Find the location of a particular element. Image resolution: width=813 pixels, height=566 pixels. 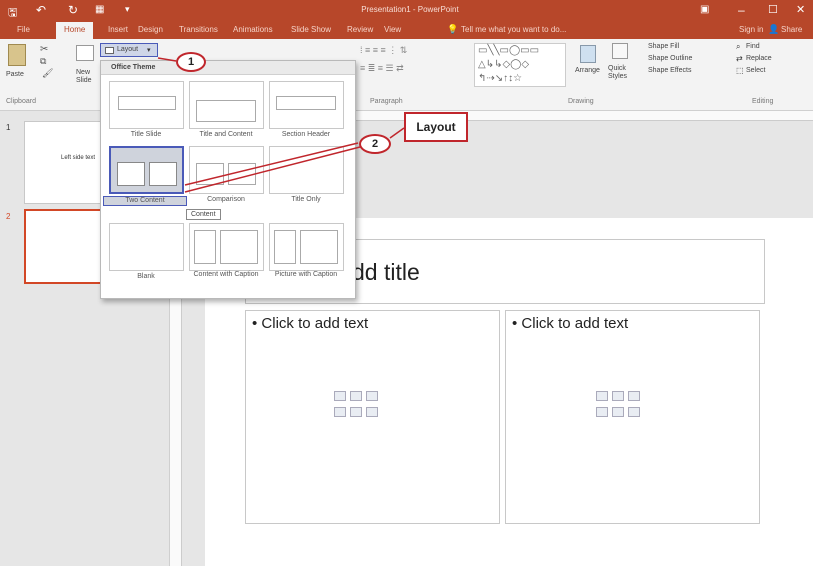

start-from-beginning-icon: ▦ is located at coordinates (99, 9).